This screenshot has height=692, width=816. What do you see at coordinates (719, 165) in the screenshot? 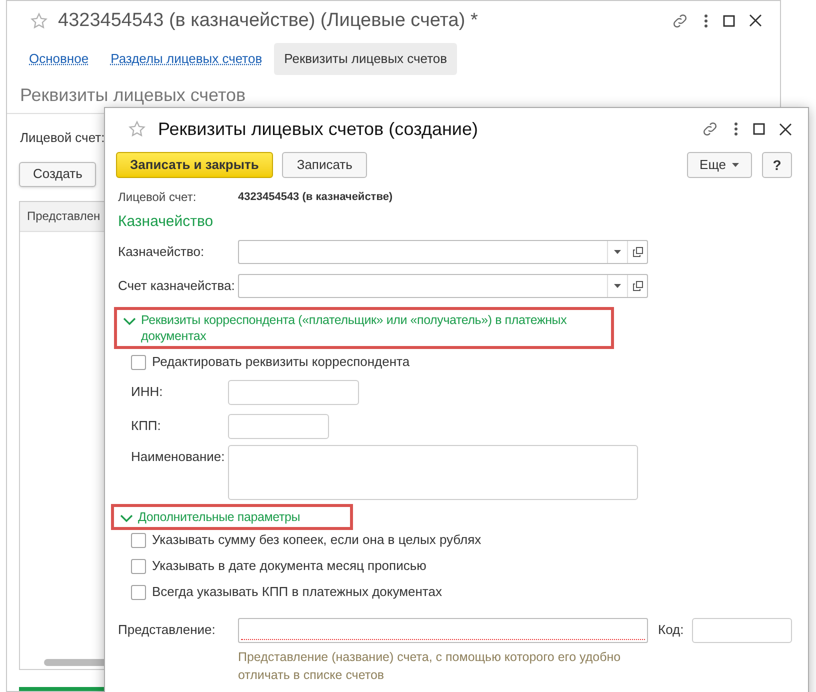
I see `more-button: Еще` at bounding box center [719, 165].